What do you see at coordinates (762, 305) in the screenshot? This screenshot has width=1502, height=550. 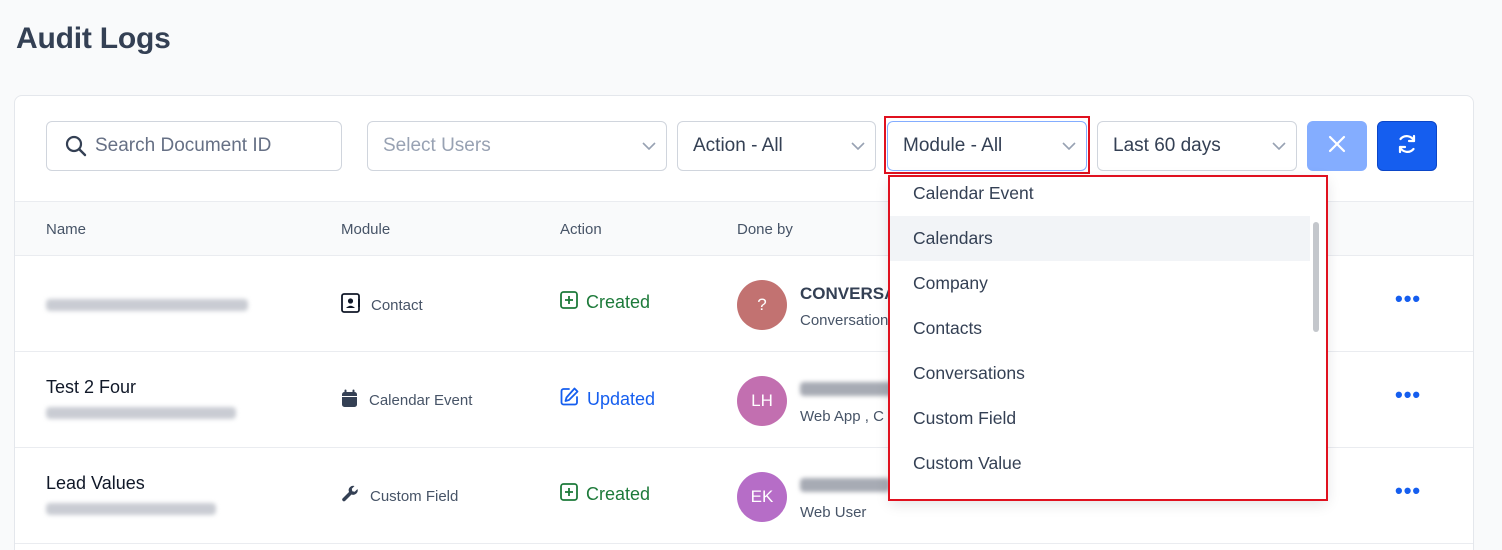 I see `avatar: ?` at bounding box center [762, 305].